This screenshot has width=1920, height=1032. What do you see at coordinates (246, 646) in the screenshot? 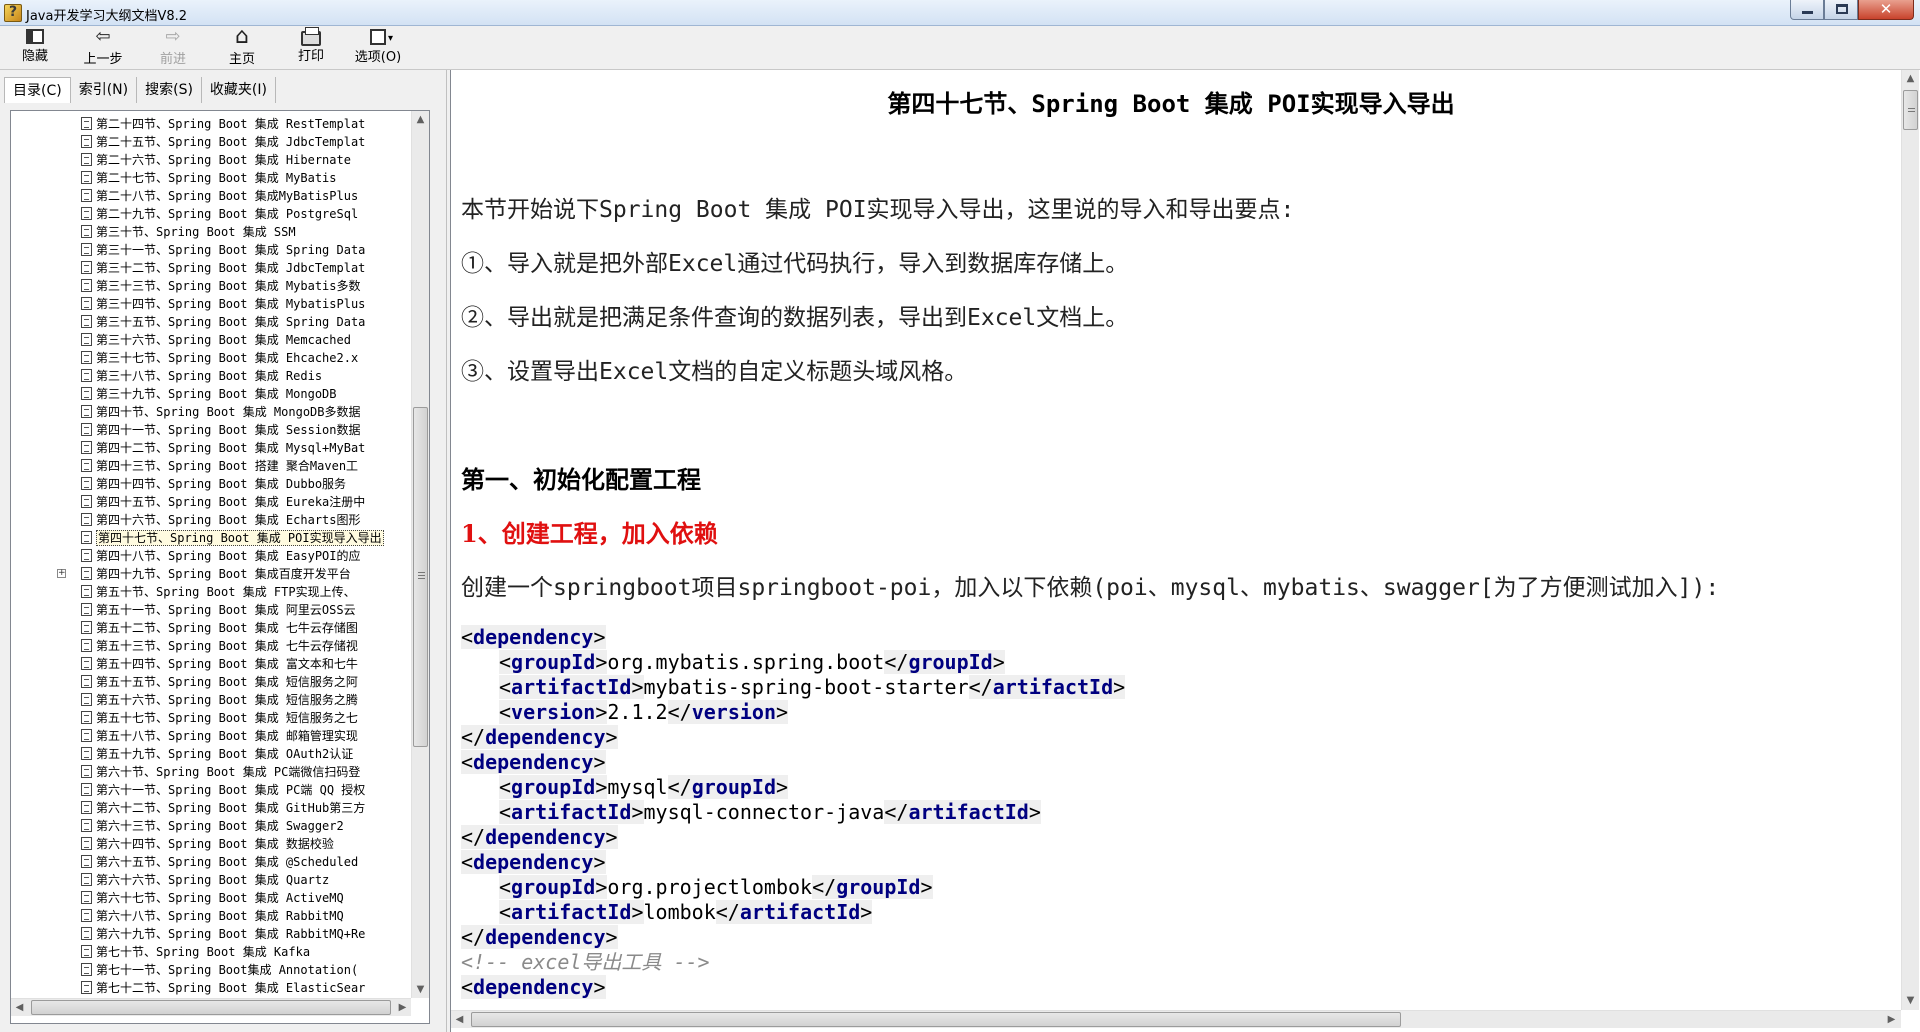
I see `tree-item: 第五十三节、Spring Boot 集成 七牛云存储视` at bounding box center [246, 646].